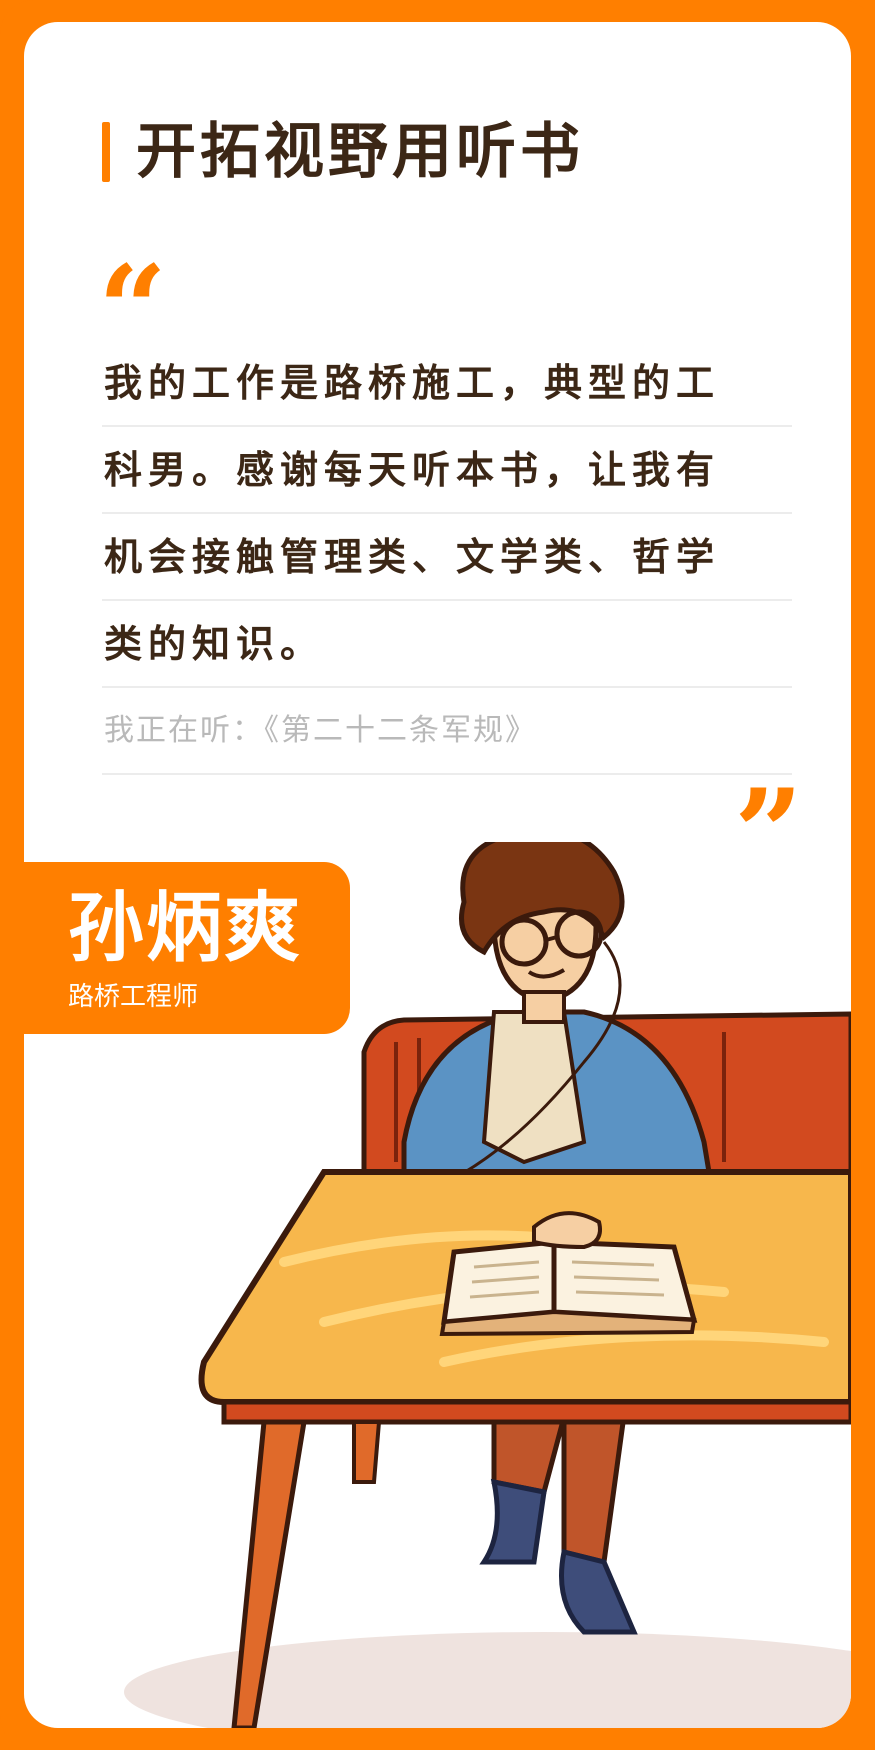 This screenshot has width=875, height=1750. Describe the element at coordinates (133, 997) in the screenshot. I see `person-role: 路桥工程师` at that location.